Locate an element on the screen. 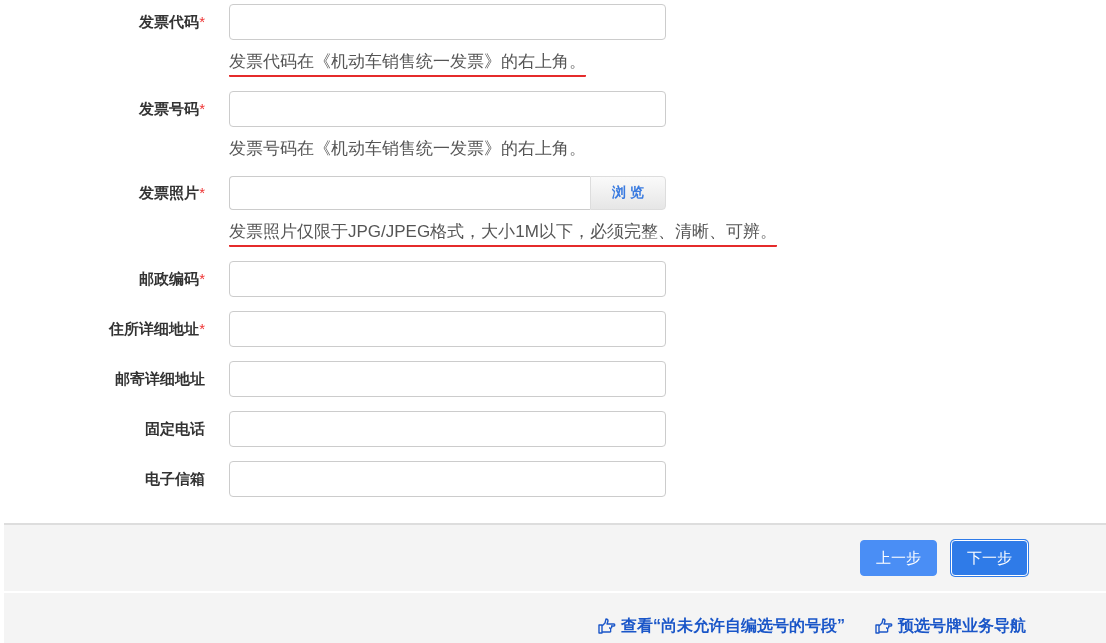  browse-button: 浏 览 is located at coordinates (628, 193).